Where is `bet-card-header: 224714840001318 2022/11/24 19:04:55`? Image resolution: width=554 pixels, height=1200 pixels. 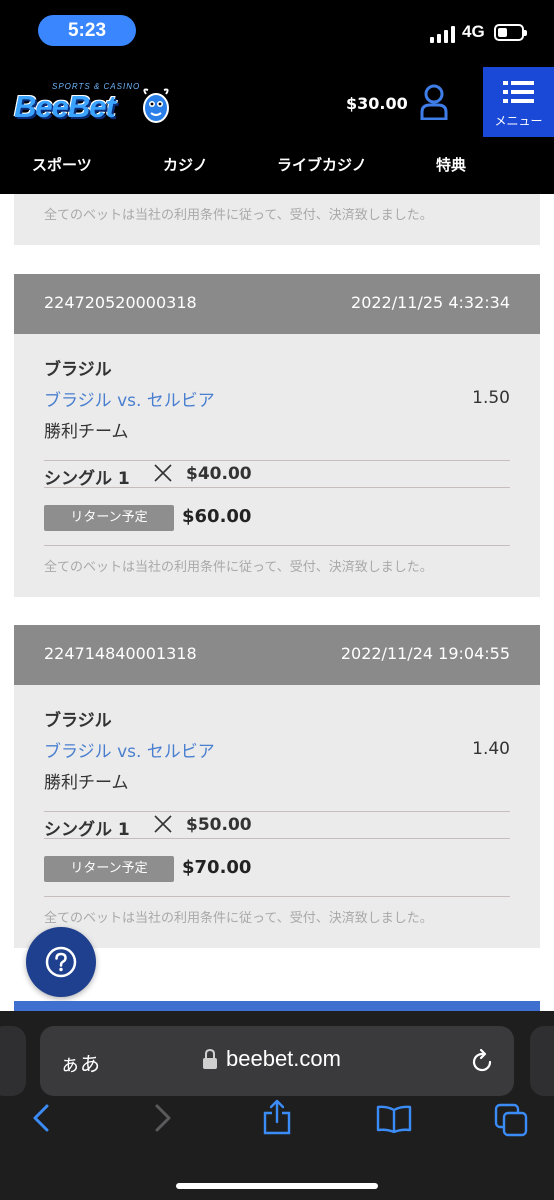 bet-card-header: 224714840001318 2022/11/24 19:04:55 is located at coordinates (277, 655).